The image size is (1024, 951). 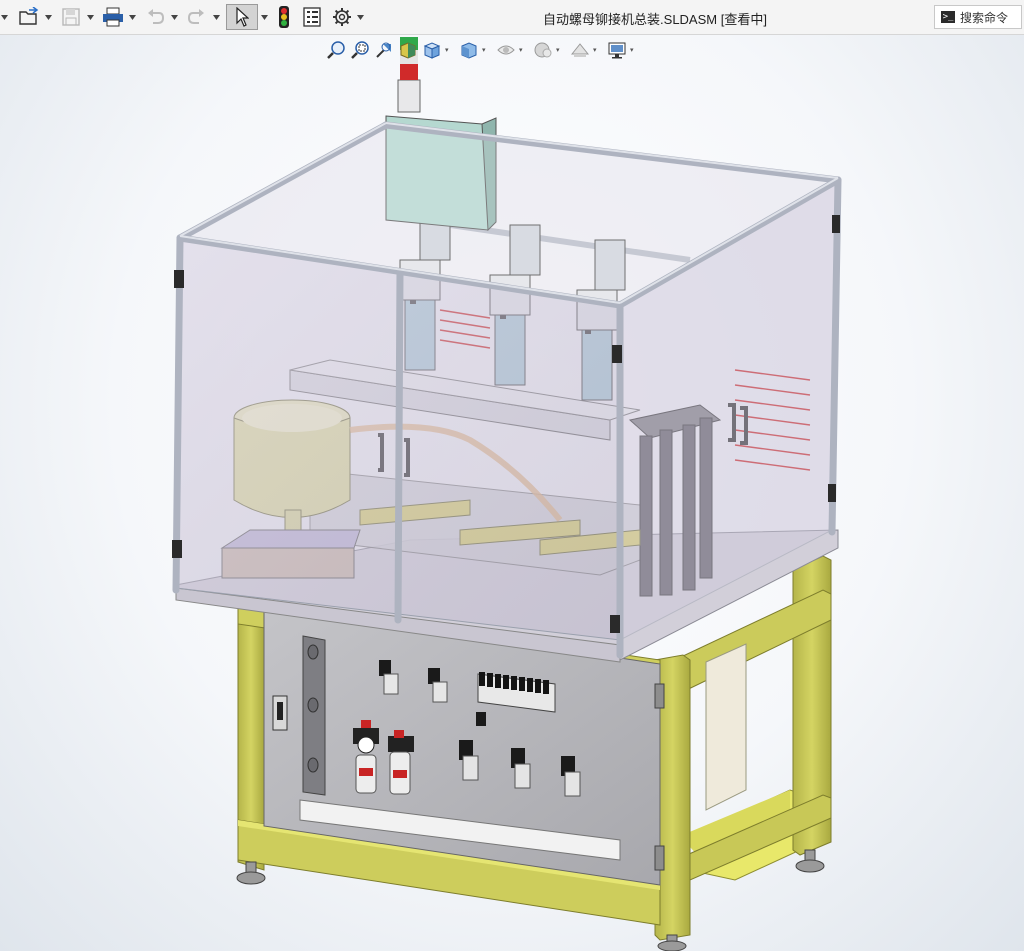 What do you see at coordinates (659, 696) in the screenshot?
I see `panel-hinge-upper` at bounding box center [659, 696].